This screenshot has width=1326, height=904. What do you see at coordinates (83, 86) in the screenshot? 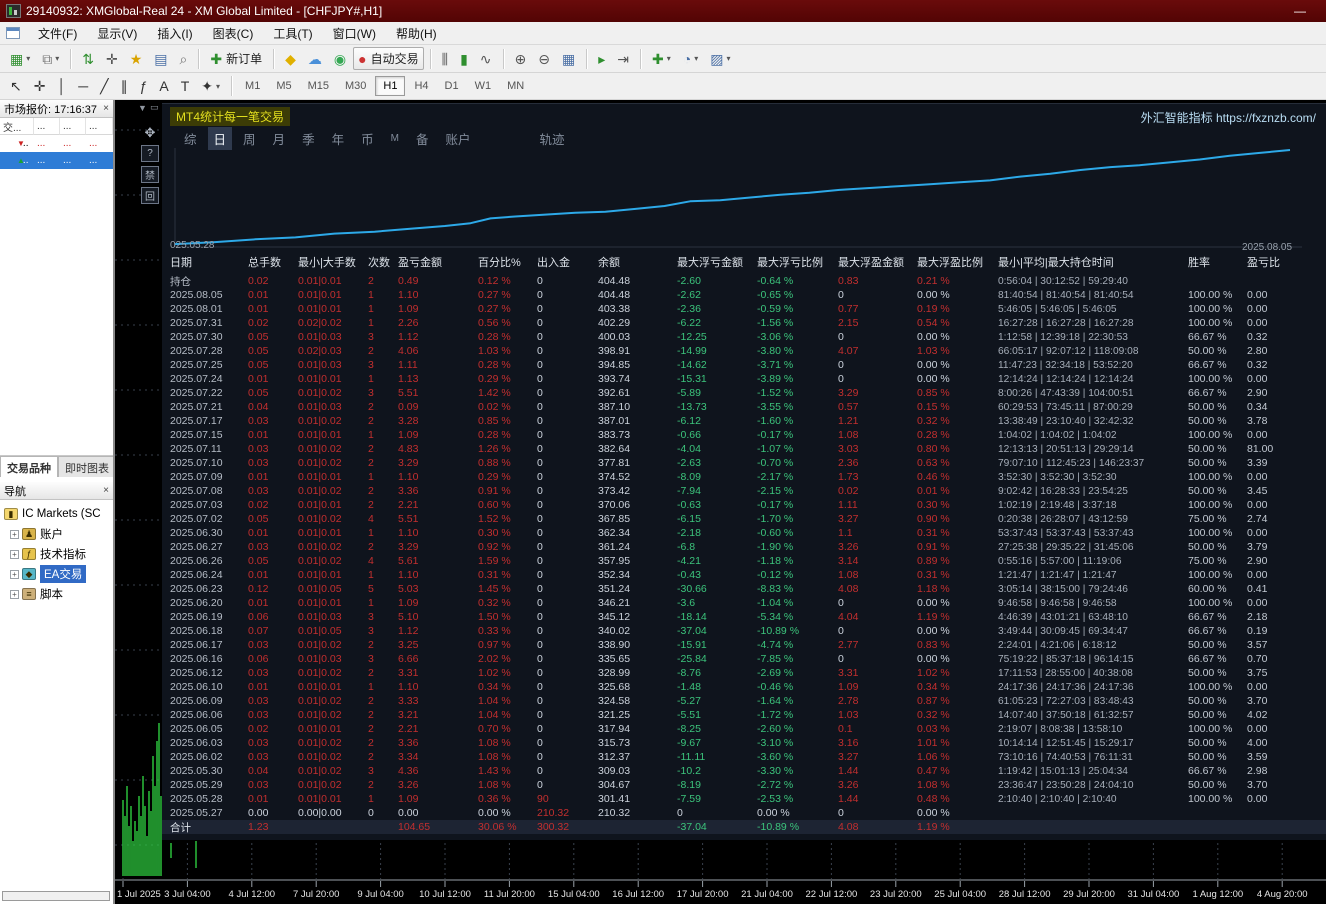
I see `horizontal-line-tool: ─` at bounding box center [83, 86].